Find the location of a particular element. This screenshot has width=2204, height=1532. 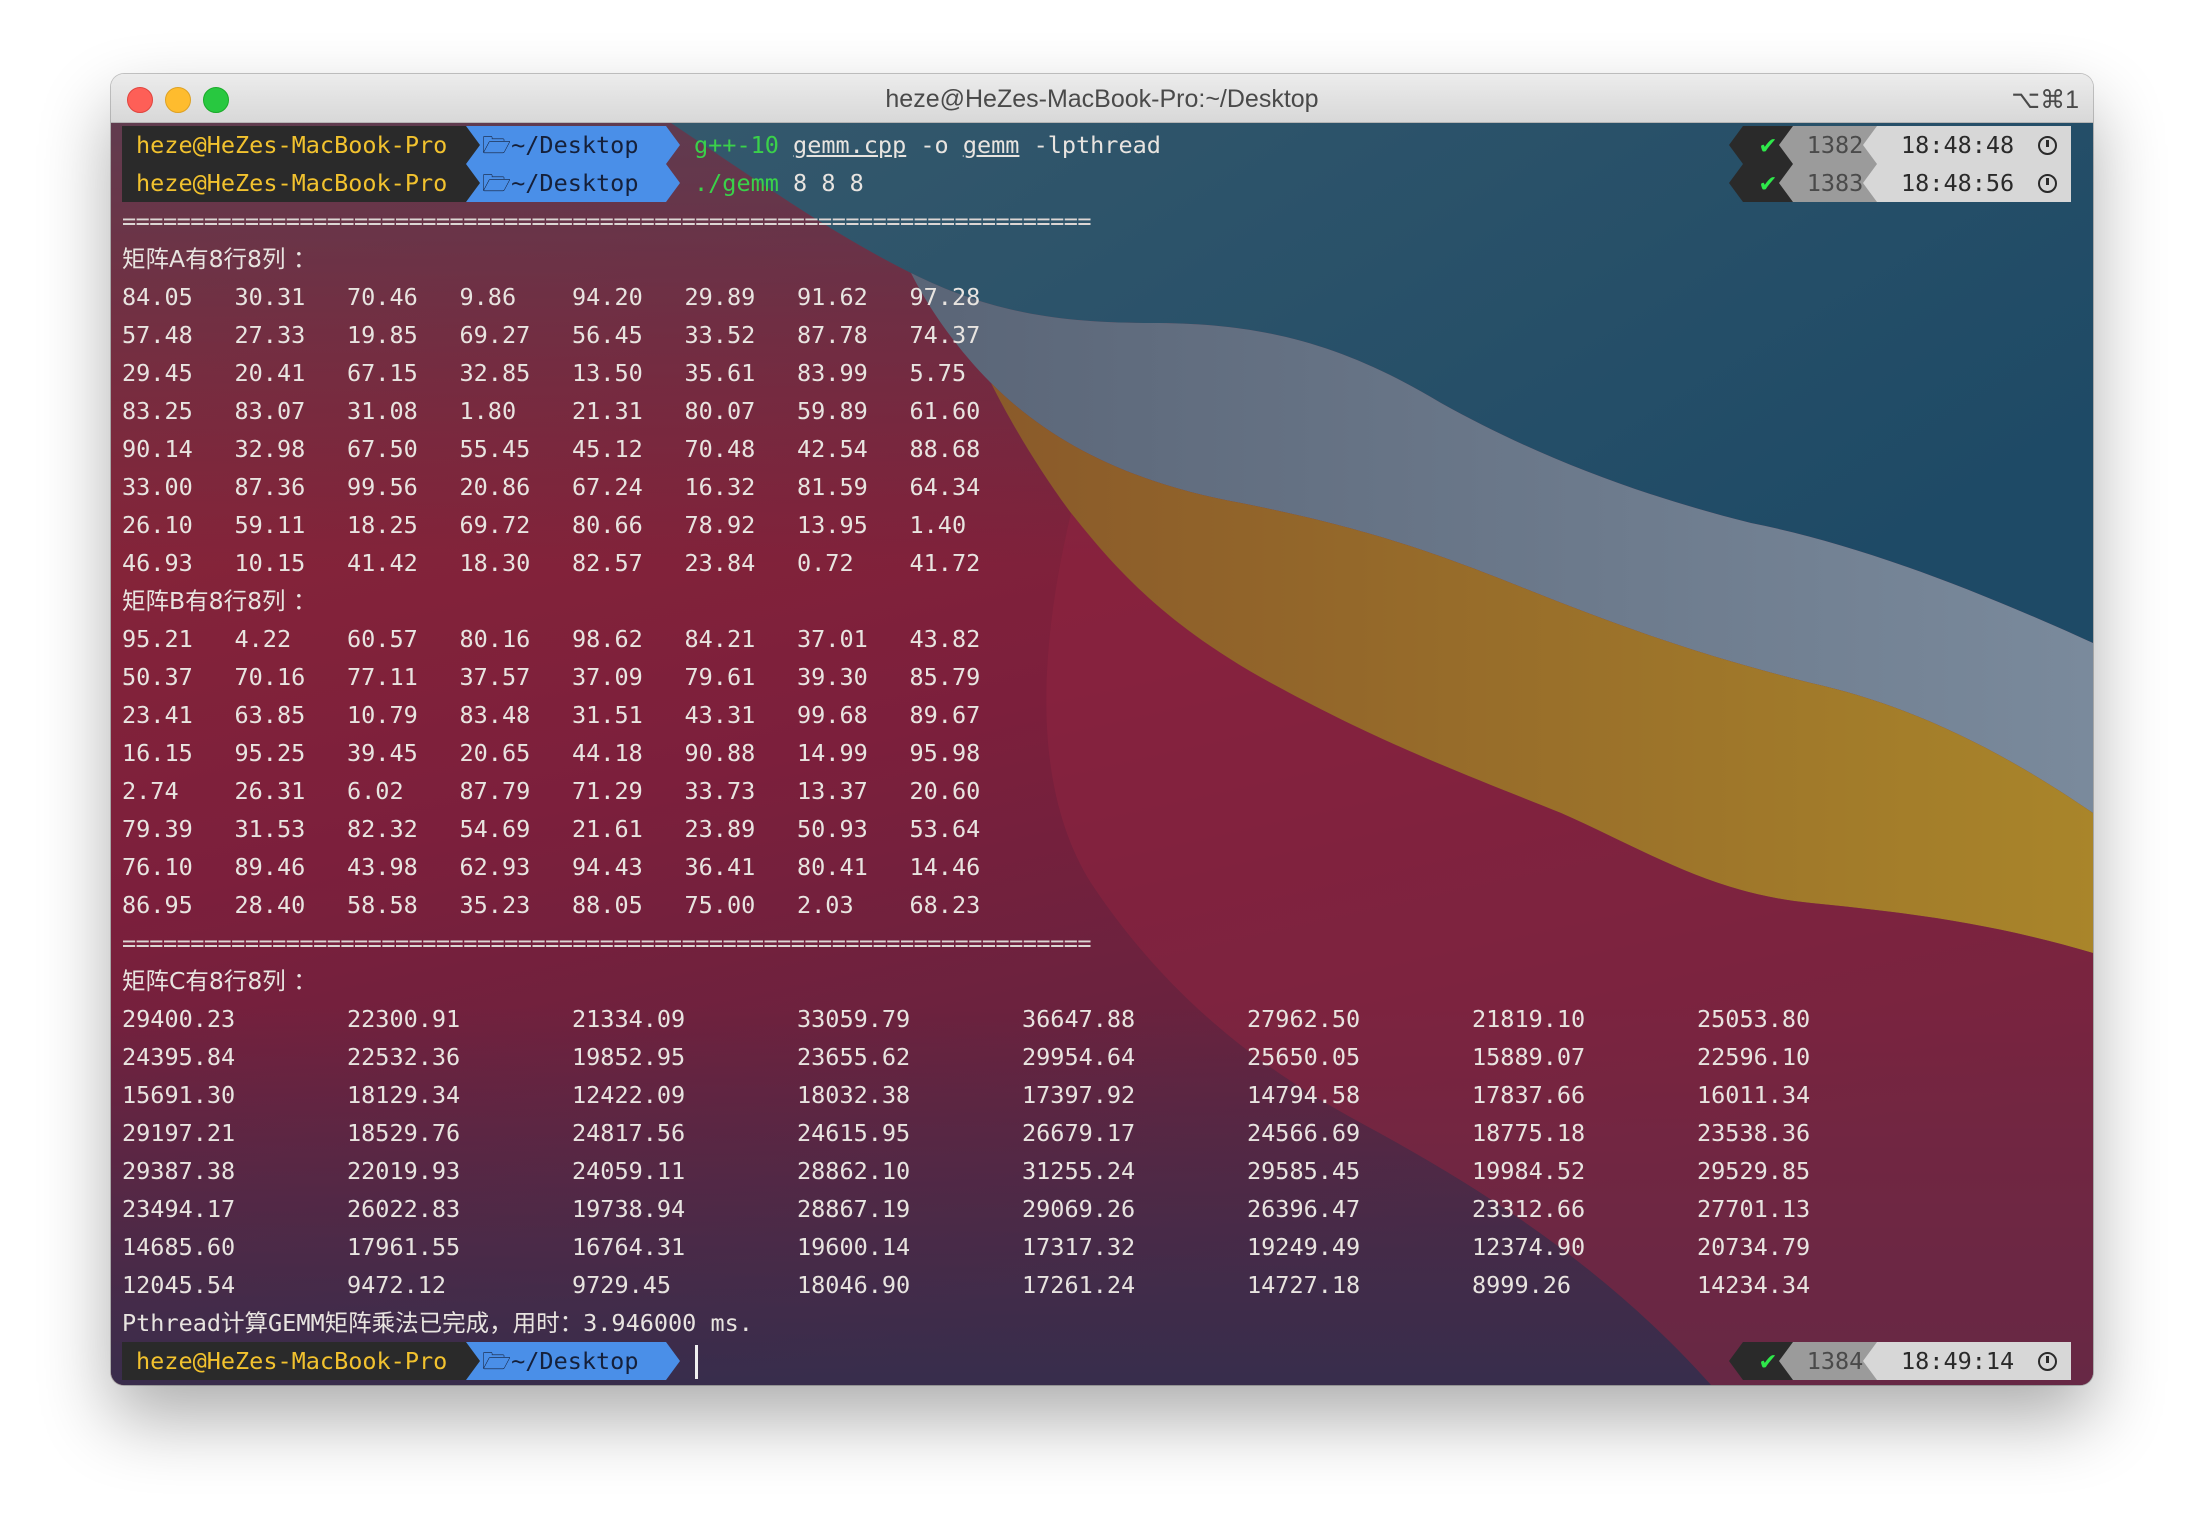

matrix-cell: 39.45 is located at coordinates (382, 753).